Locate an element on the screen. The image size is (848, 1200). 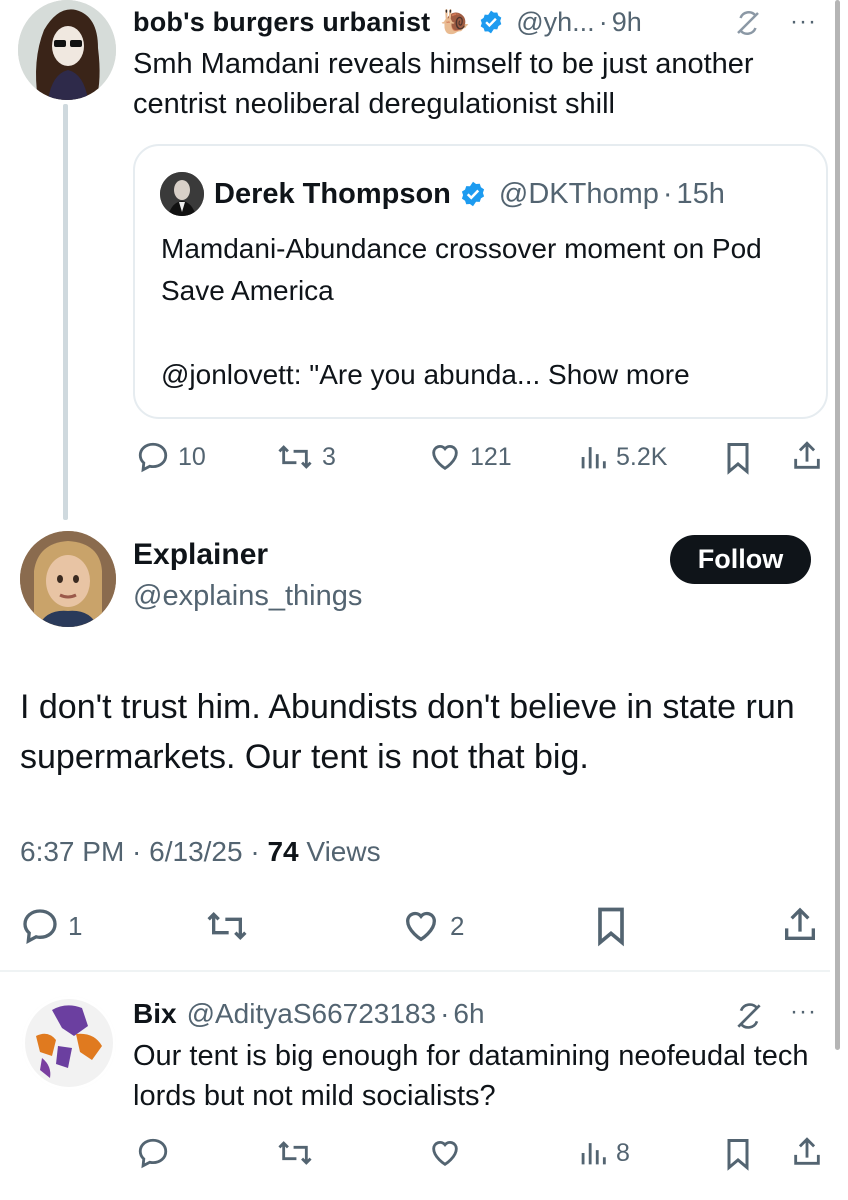
avatar-bobs-burgers-urbanist is located at coordinates (67, 50).